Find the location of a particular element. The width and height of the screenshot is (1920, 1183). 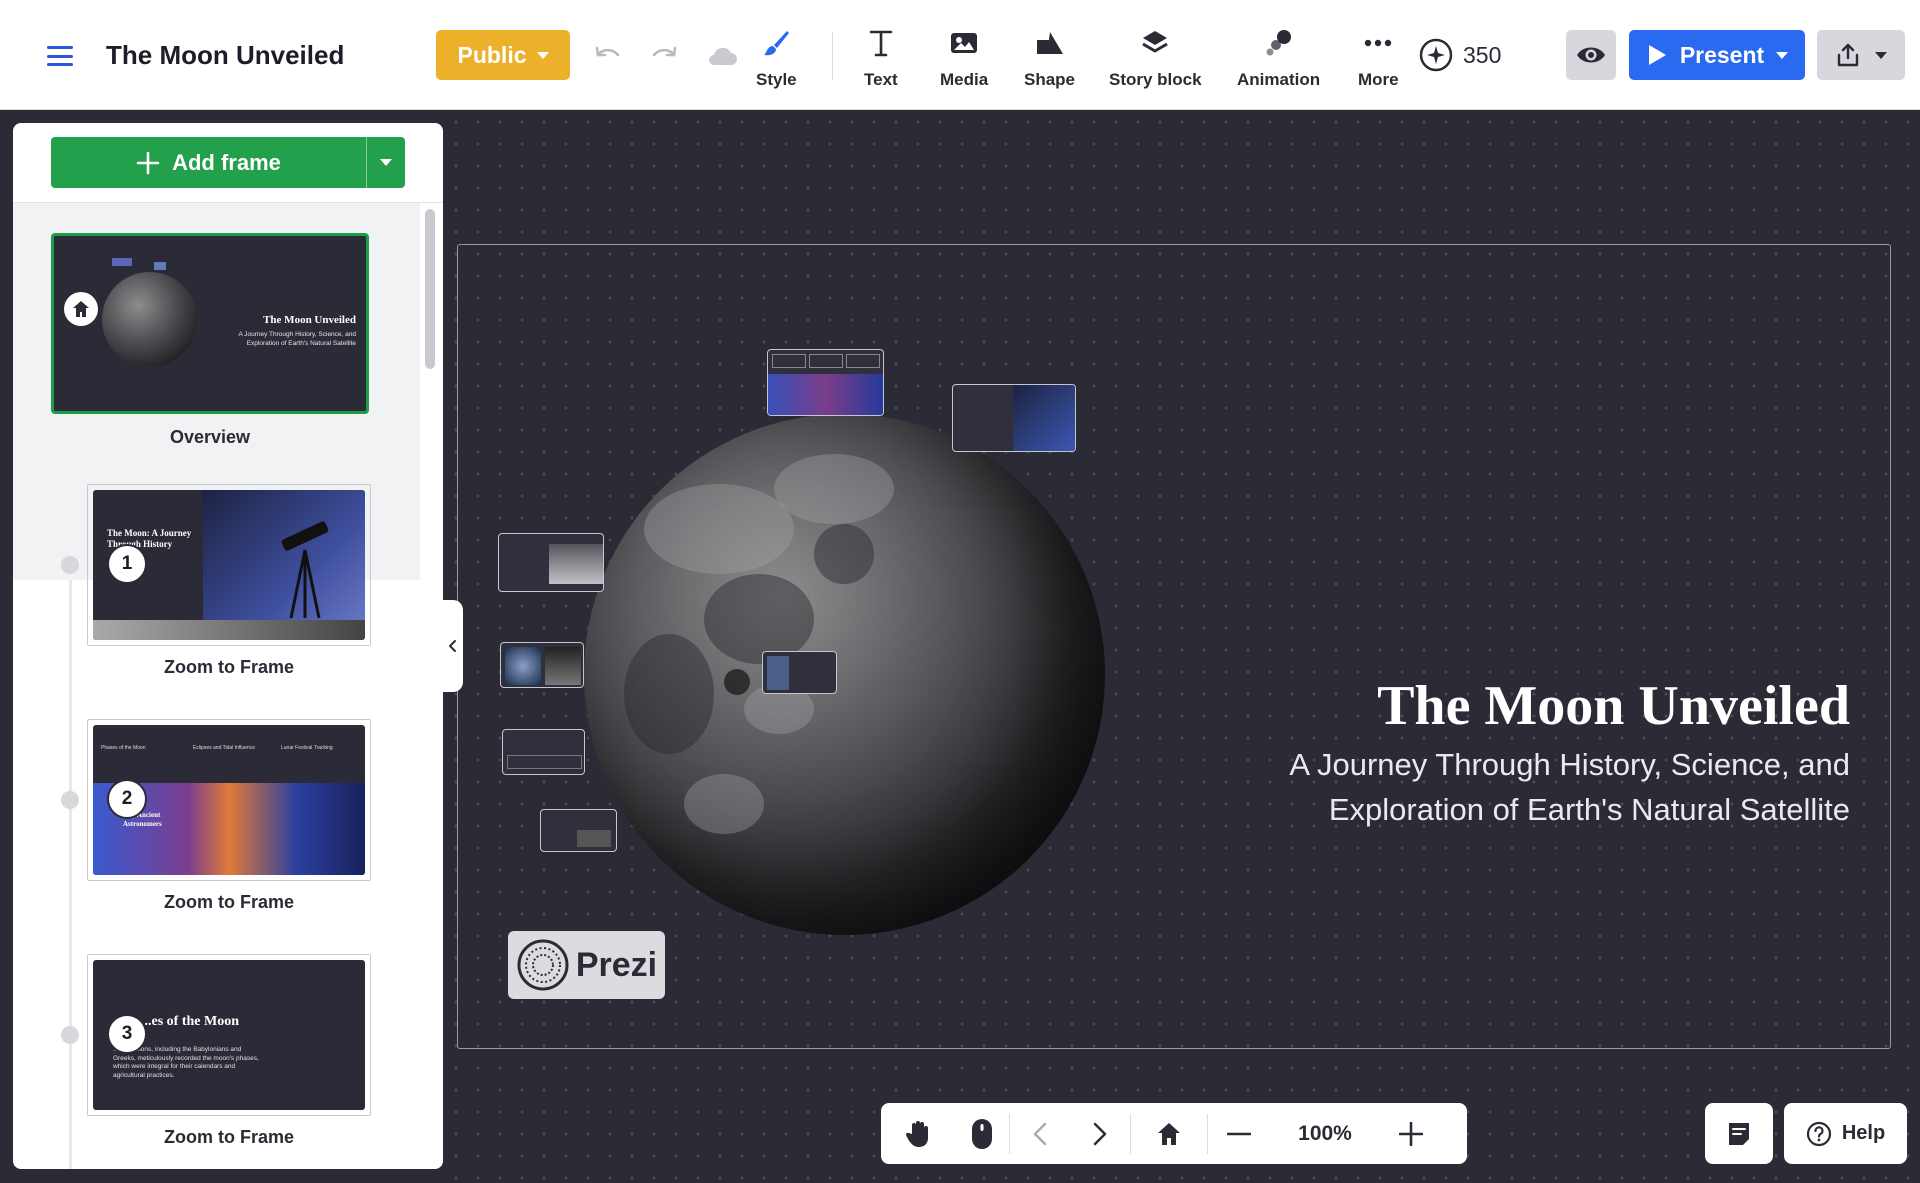

share-button is located at coordinates (1861, 55).